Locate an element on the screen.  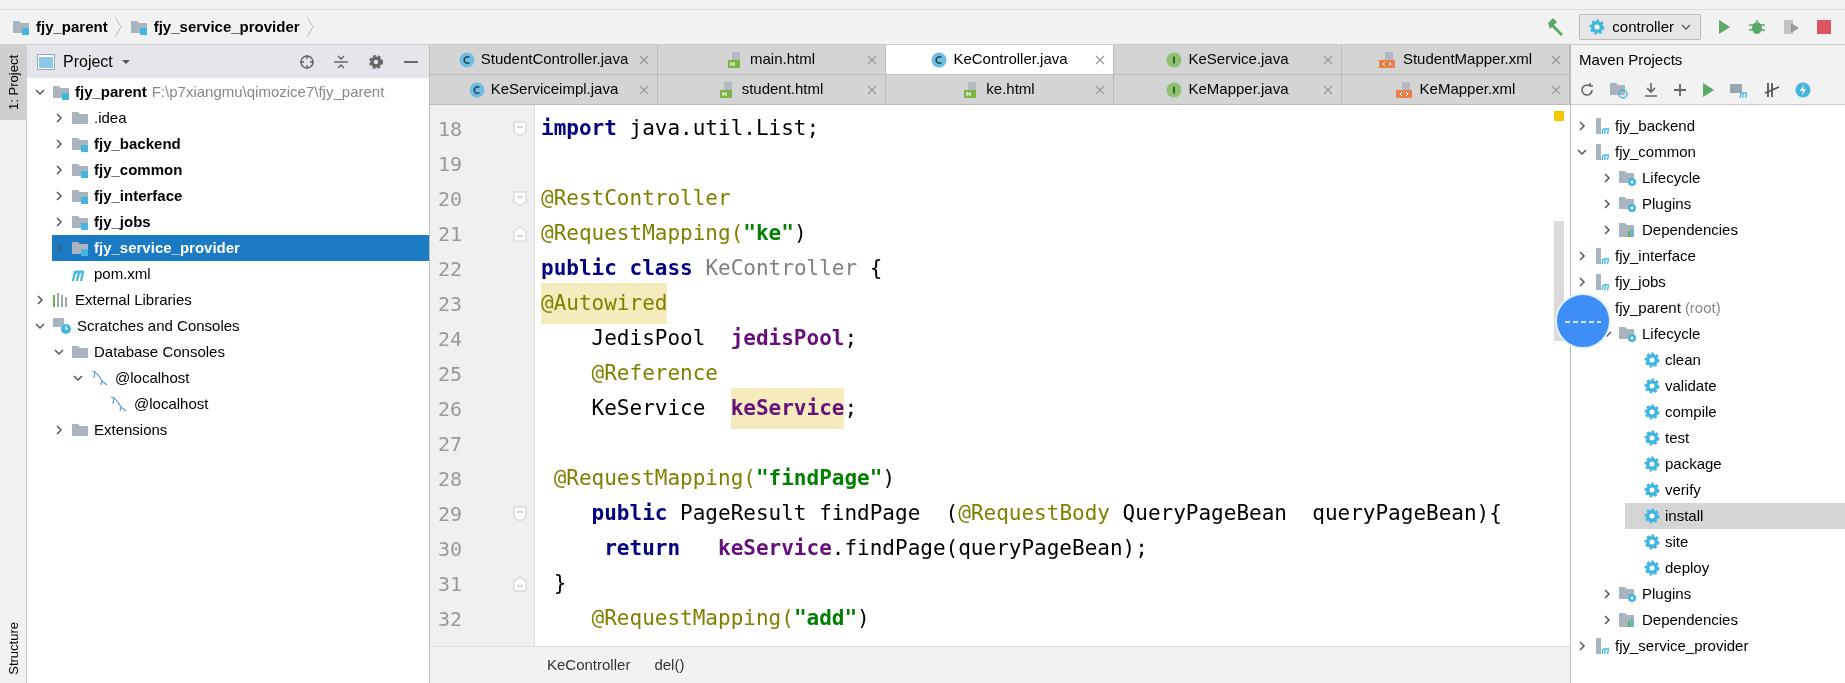
warning-marker-icon is located at coordinates (1559, 116).